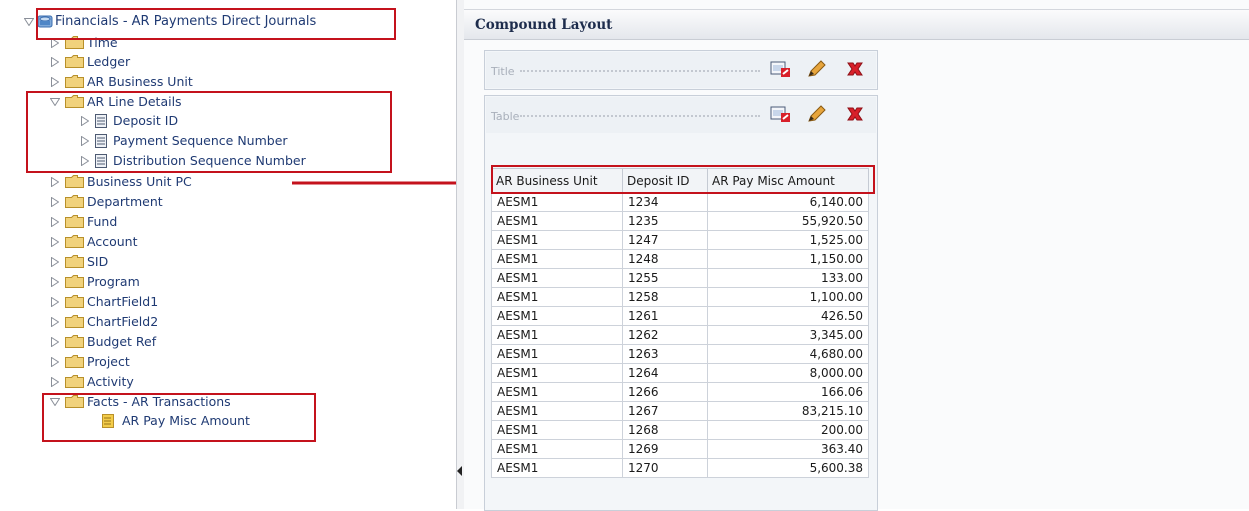  Describe the element at coordinates (94, 281) in the screenshot. I see `tree-folder-program: Program` at that location.